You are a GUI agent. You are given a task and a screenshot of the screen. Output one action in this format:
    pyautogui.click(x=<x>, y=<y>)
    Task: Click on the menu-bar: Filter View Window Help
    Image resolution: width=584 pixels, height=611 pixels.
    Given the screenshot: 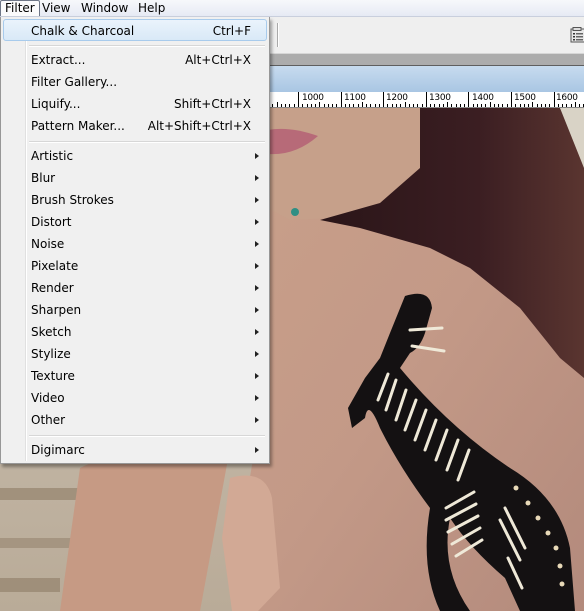 What is the action you would take?
    pyautogui.click(x=292, y=8)
    